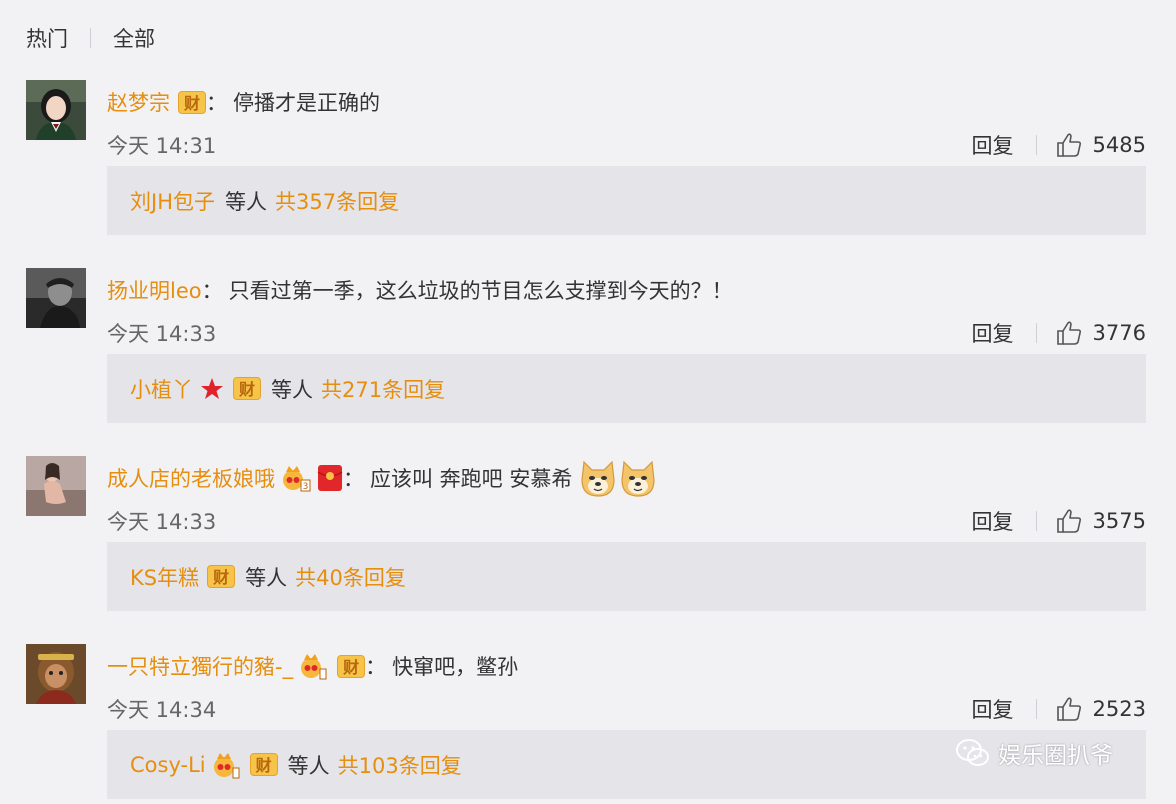 This screenshot has height=804, width=1176. Describe the element at coordinates (350, 577) in the screenshot. I see `reply-count-link: 共40条回复` at that location.